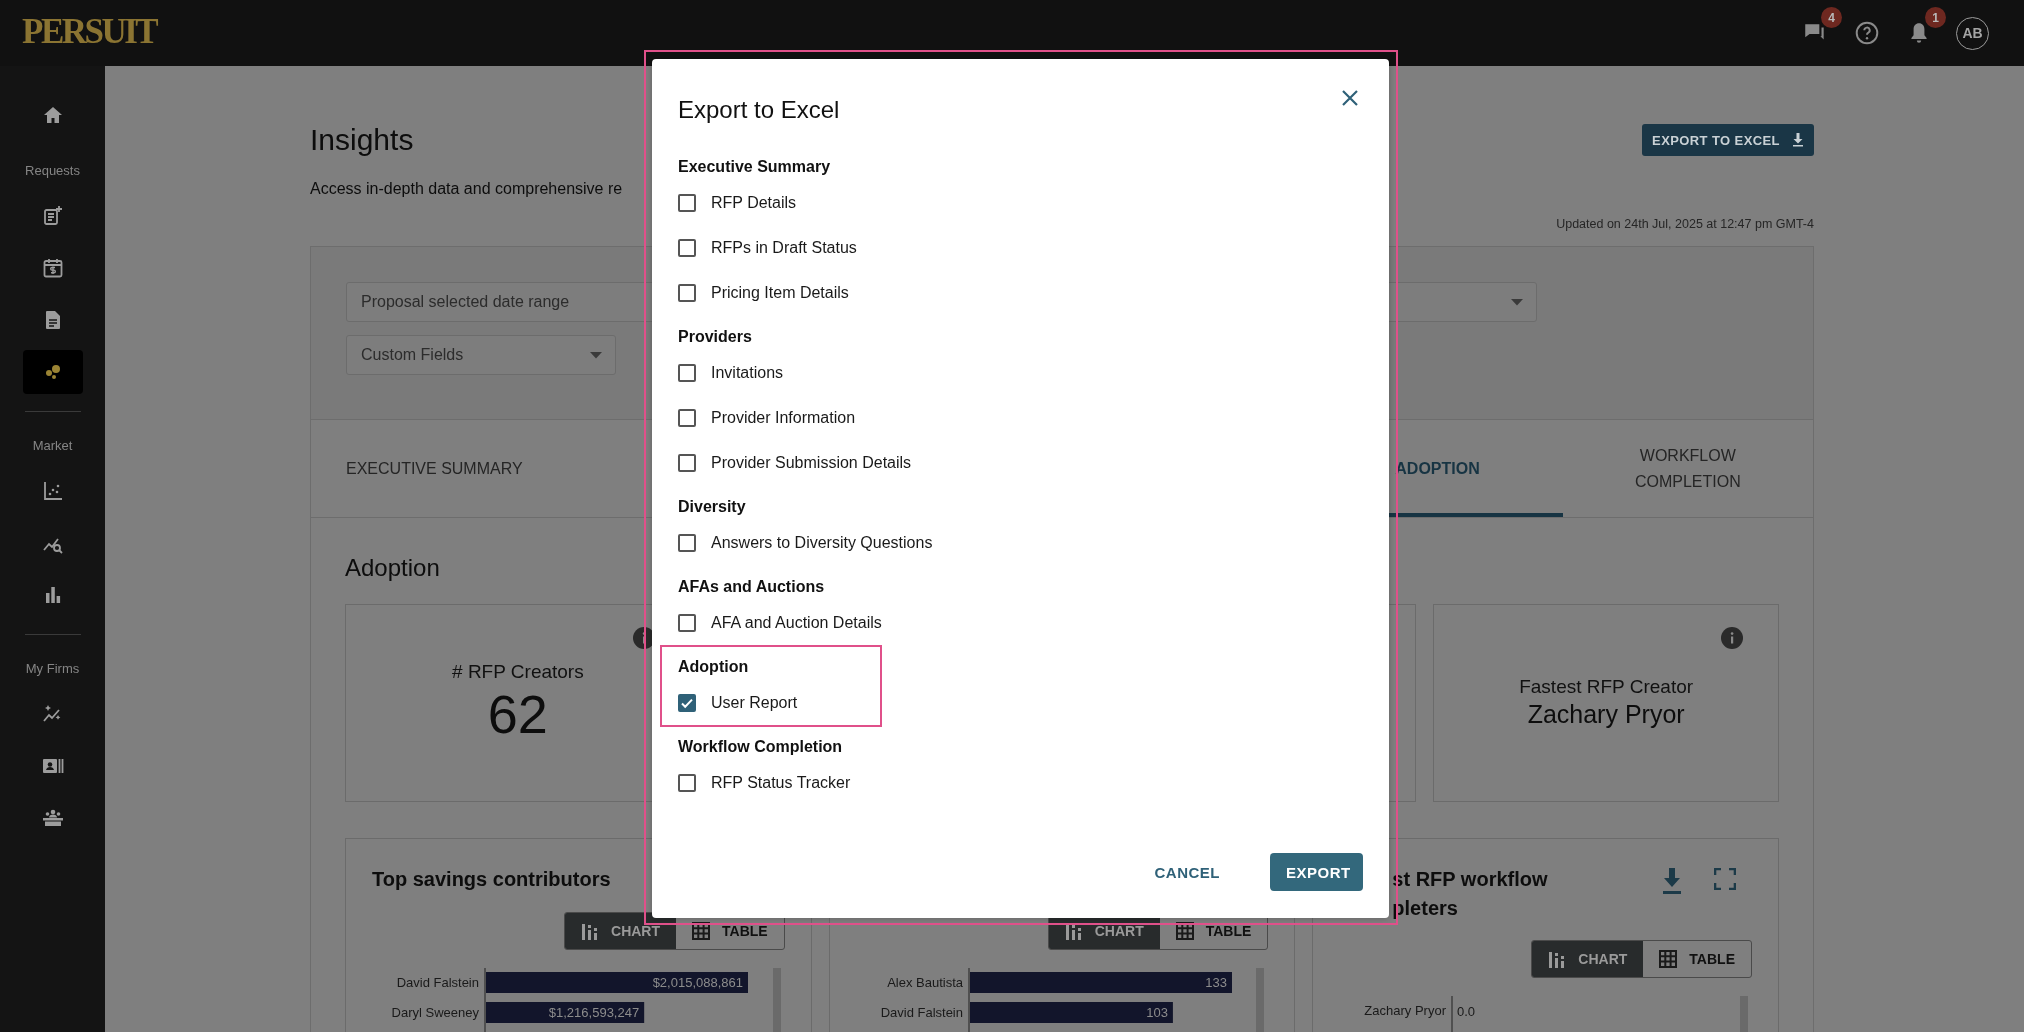 Image resolution: width=2024 pixels, height=1032 pixels. I want to click on checkbox-label: Provider Information, so click(783, 417).